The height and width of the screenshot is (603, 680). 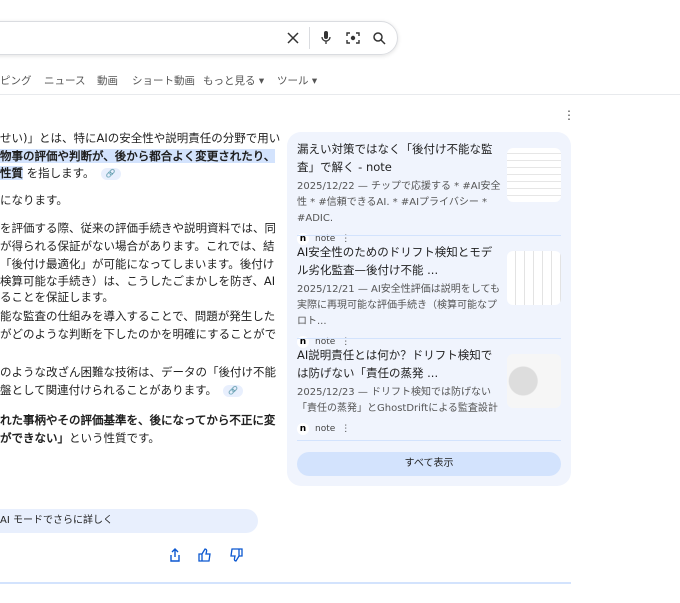 I want to click on tab-tools: ツール ▾, so click(x=297, y=80).